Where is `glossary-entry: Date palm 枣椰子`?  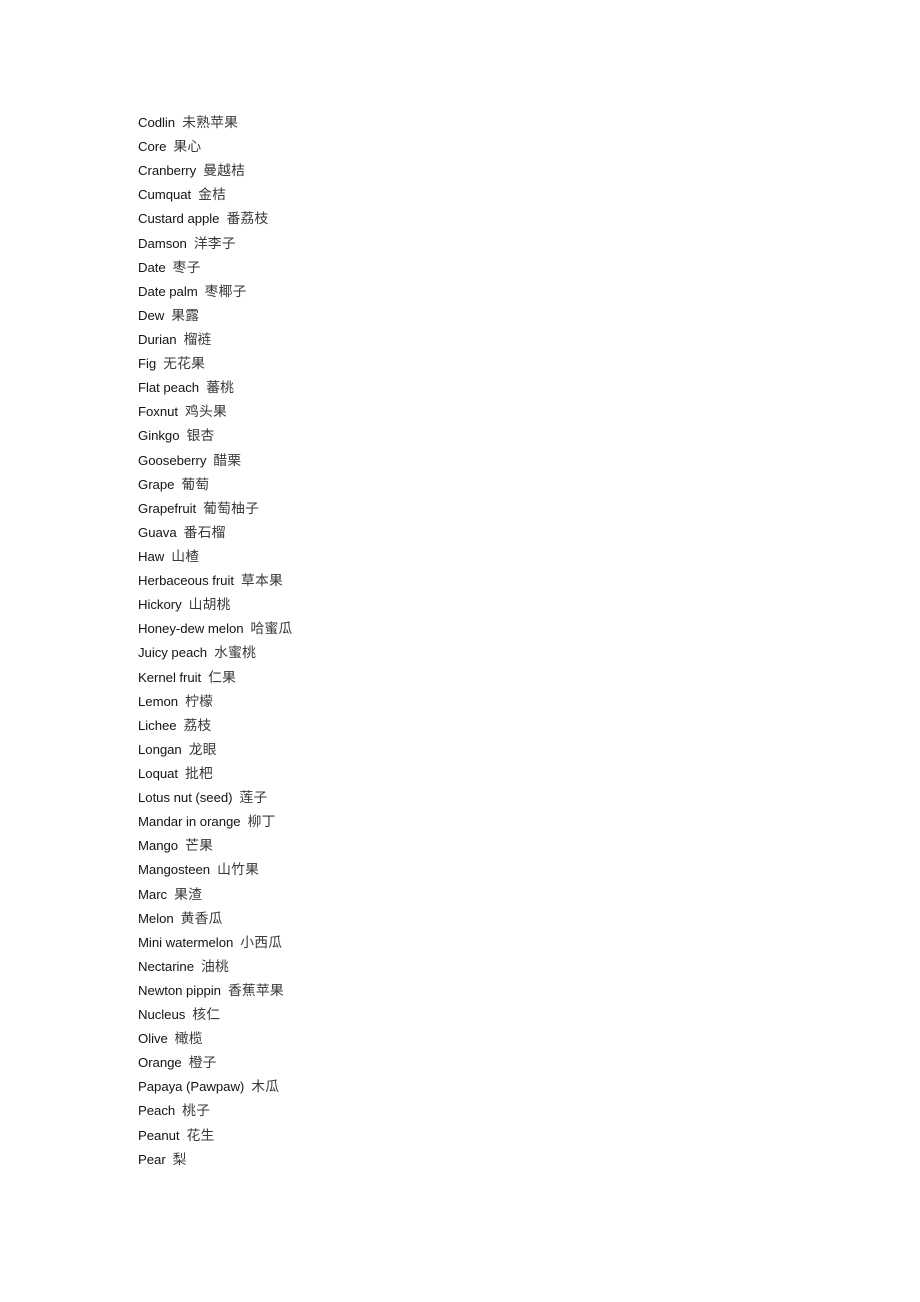 glossary-entry: Date palm 枣椰子 is located at coordinates (488, 292).